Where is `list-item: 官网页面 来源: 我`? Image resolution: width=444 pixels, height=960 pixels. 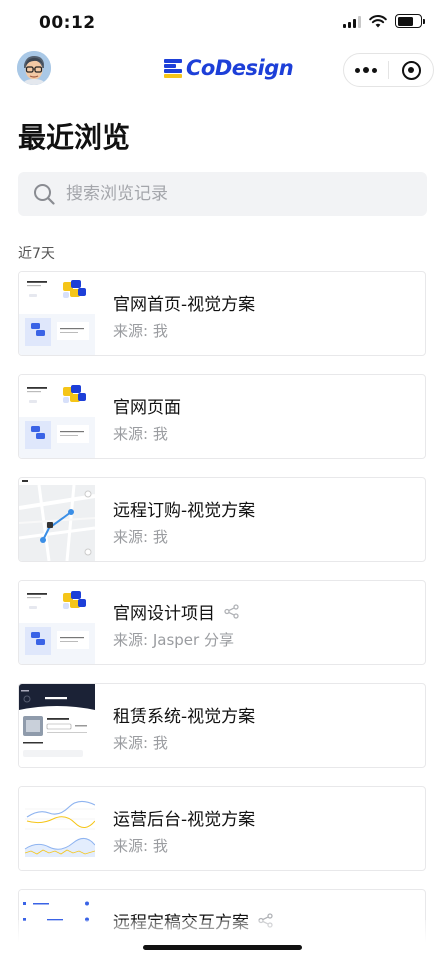
list-item: 官网页面 来源: 我 is located at coordinates (222, 416).